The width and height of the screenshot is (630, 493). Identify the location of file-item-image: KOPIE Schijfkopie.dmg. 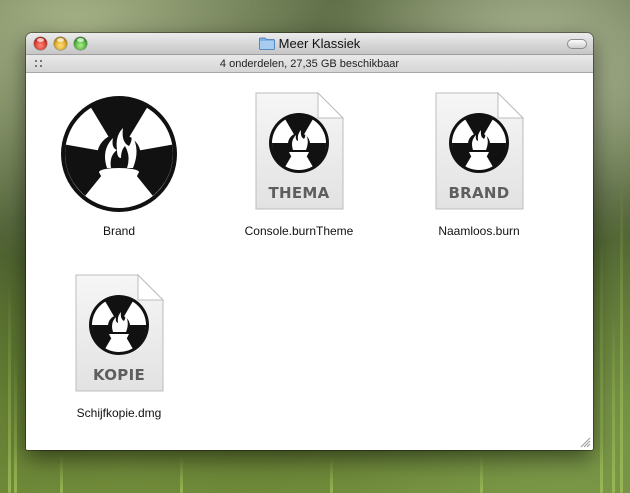
(119, 346).